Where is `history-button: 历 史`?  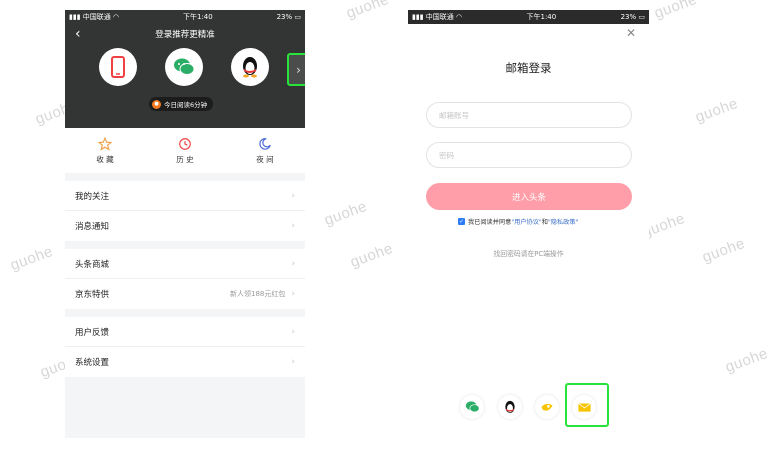 history-button: 历 史 is located at coordinates (185, 151).